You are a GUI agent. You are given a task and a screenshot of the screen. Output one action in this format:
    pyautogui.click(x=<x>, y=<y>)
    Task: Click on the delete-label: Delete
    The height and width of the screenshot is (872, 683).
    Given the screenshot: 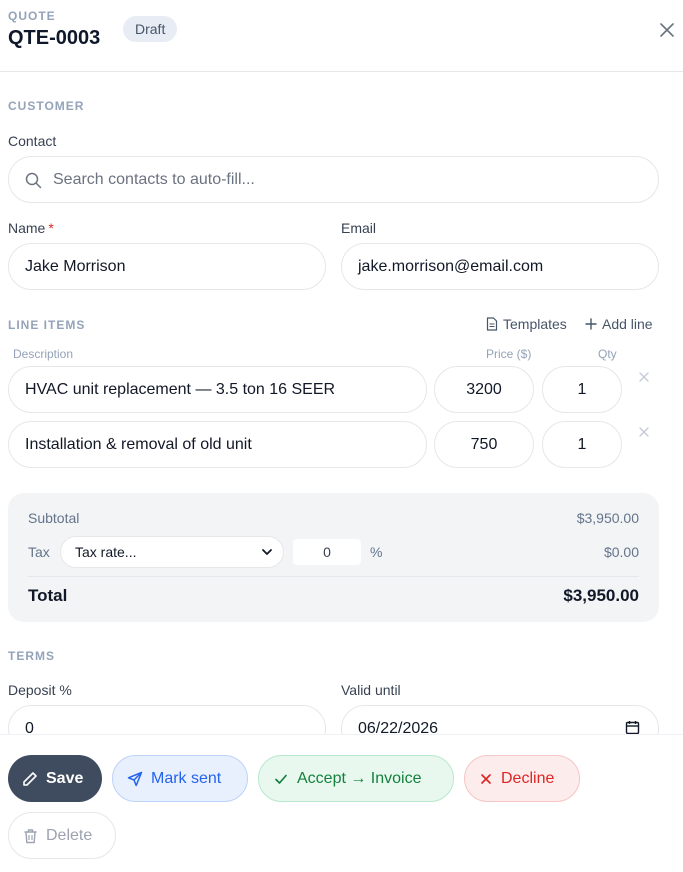 What is the action you would take?
    pyautogui.click(x=69, y=835)
    